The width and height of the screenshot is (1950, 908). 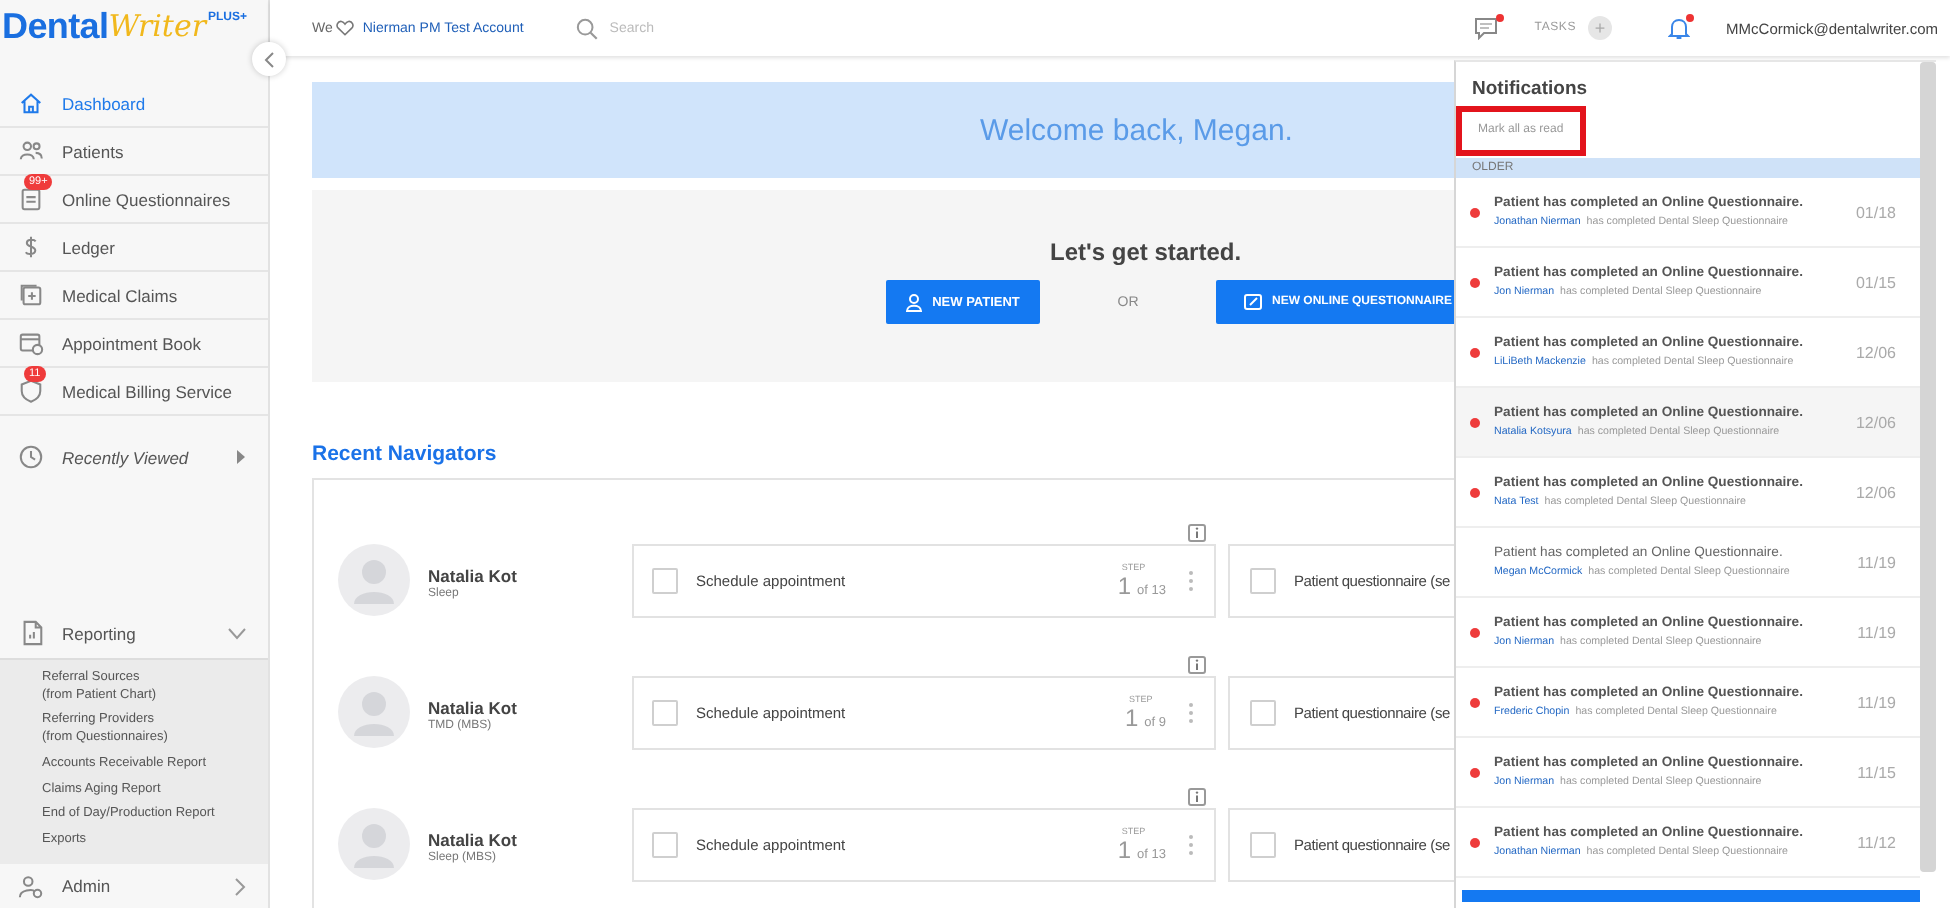 I want to click on notification-date: 01/15, so click(x=1875, y=282).